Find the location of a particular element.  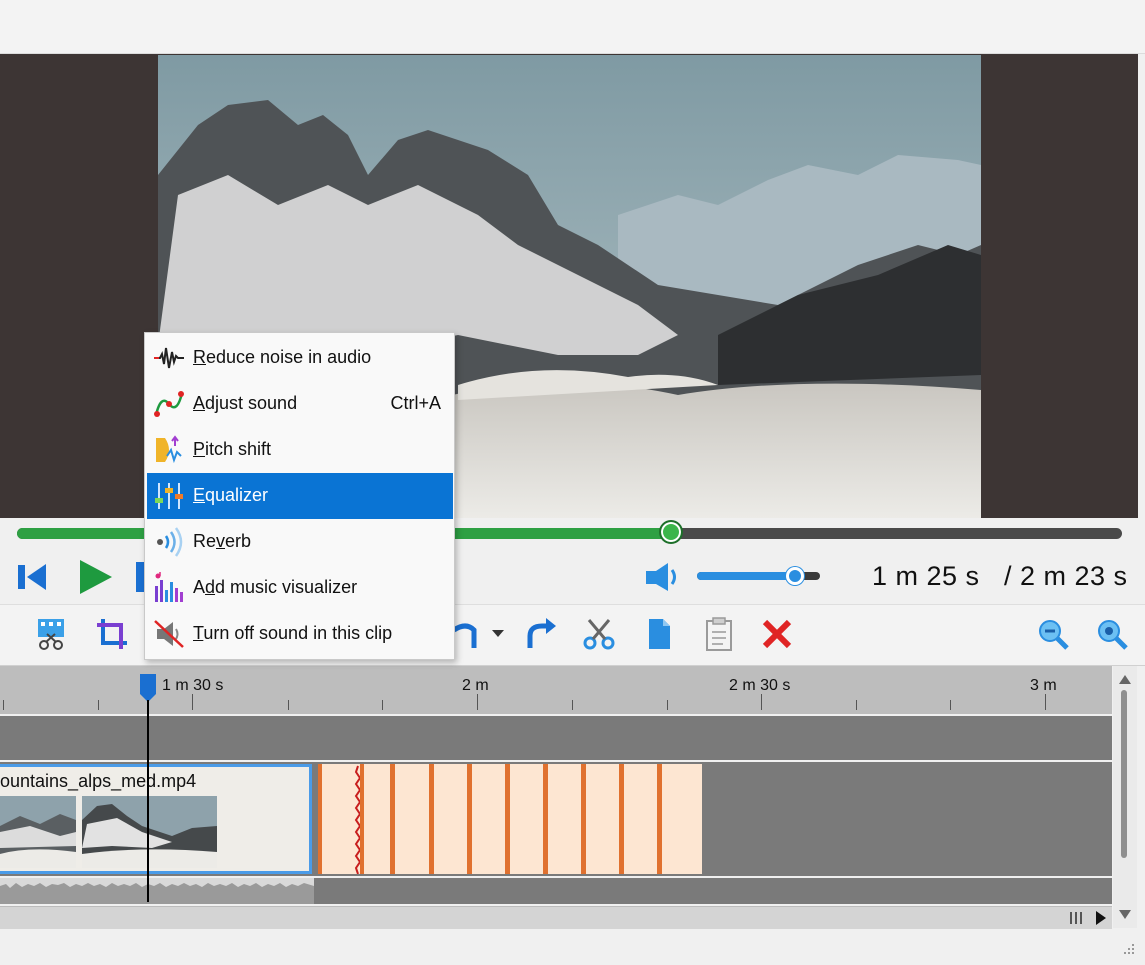

audio-waveform is located at coordinates (157, 891).